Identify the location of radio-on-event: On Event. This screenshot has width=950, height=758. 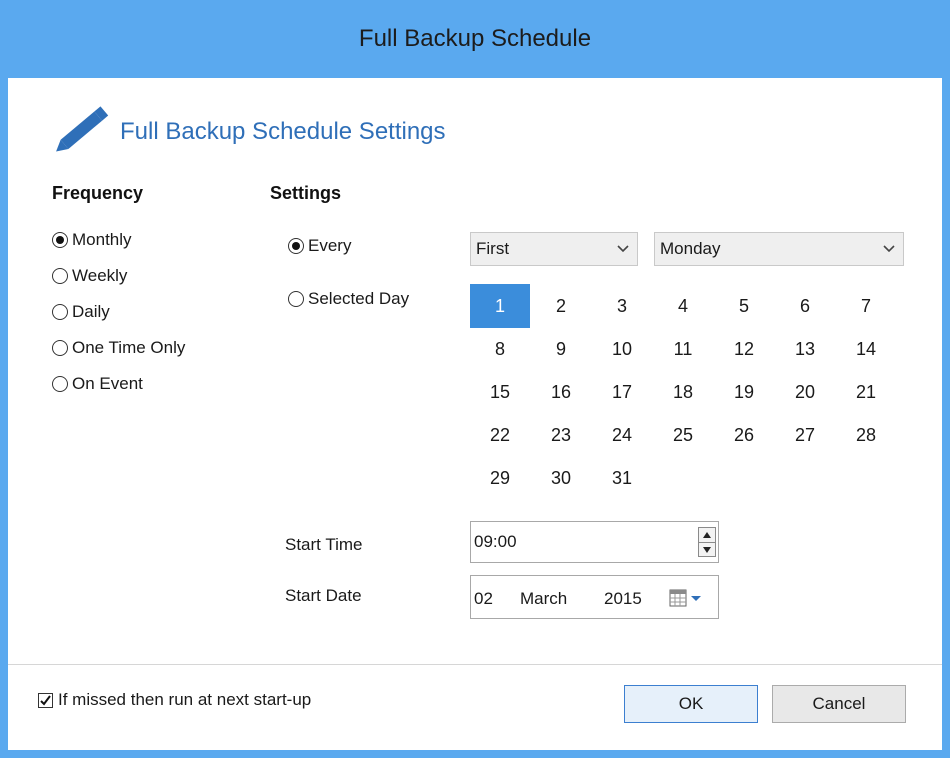
(97, 384).